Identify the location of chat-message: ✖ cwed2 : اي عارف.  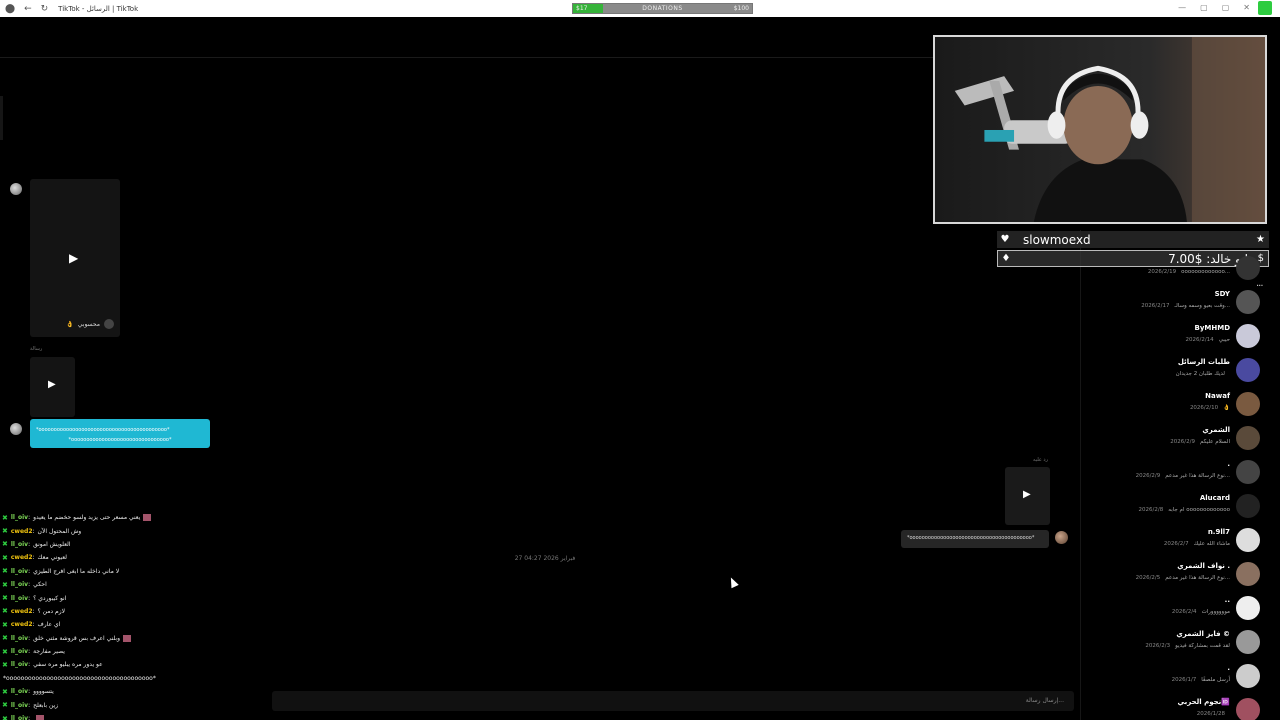
(90, 624).